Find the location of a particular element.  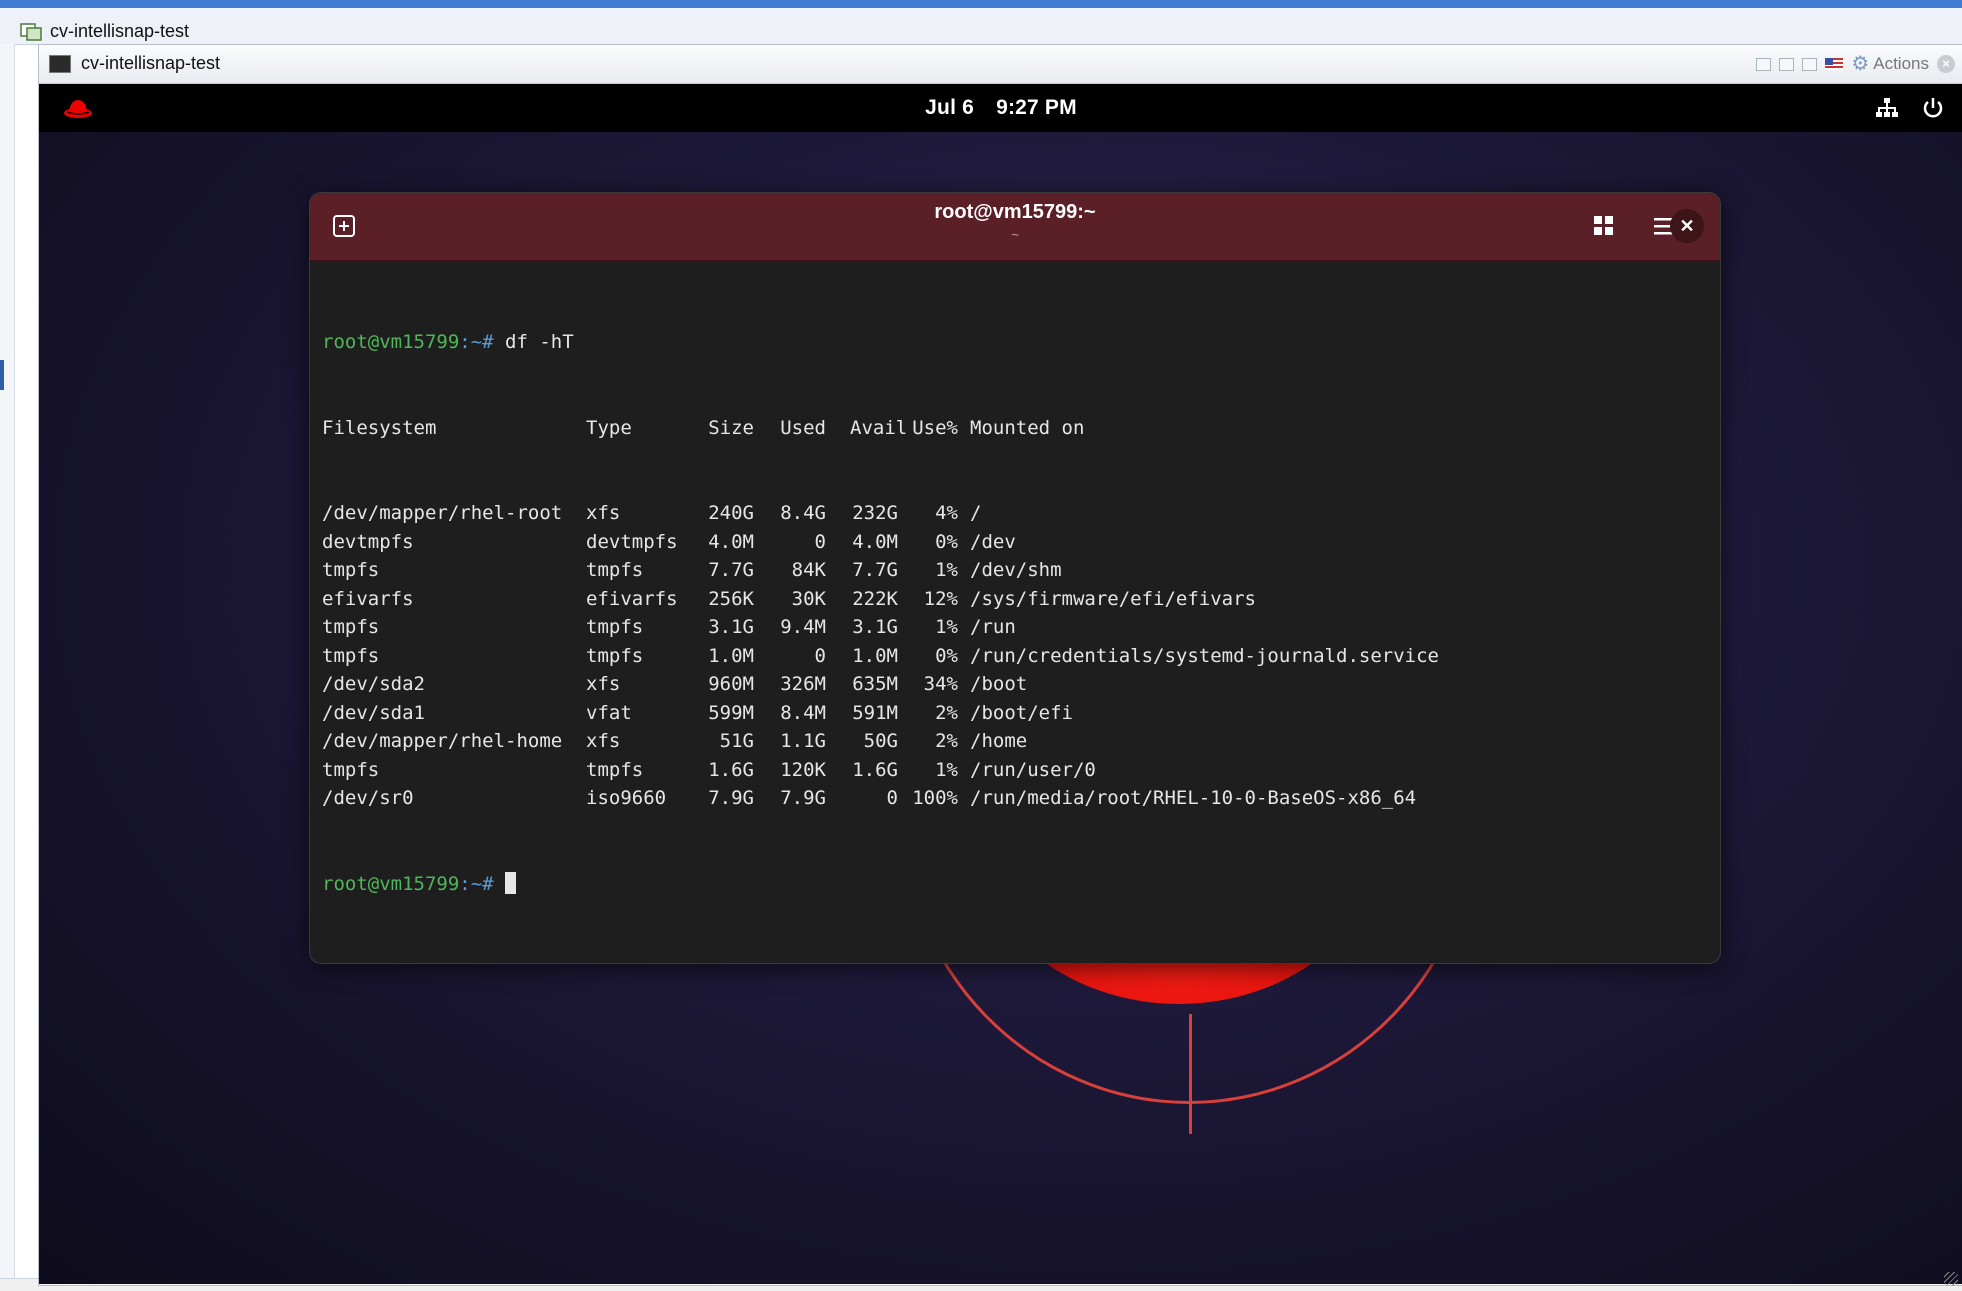

df-cell-avail: 635M is located at coordinates (875, 684).